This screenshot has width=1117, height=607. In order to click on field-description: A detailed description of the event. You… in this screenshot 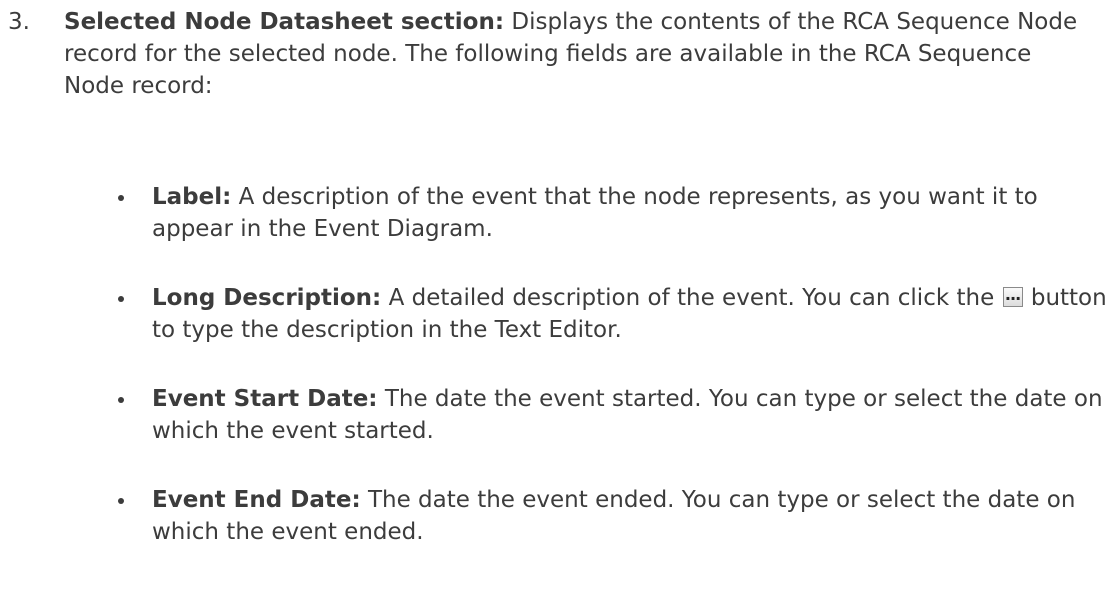, I will do `click(691, 298)`.